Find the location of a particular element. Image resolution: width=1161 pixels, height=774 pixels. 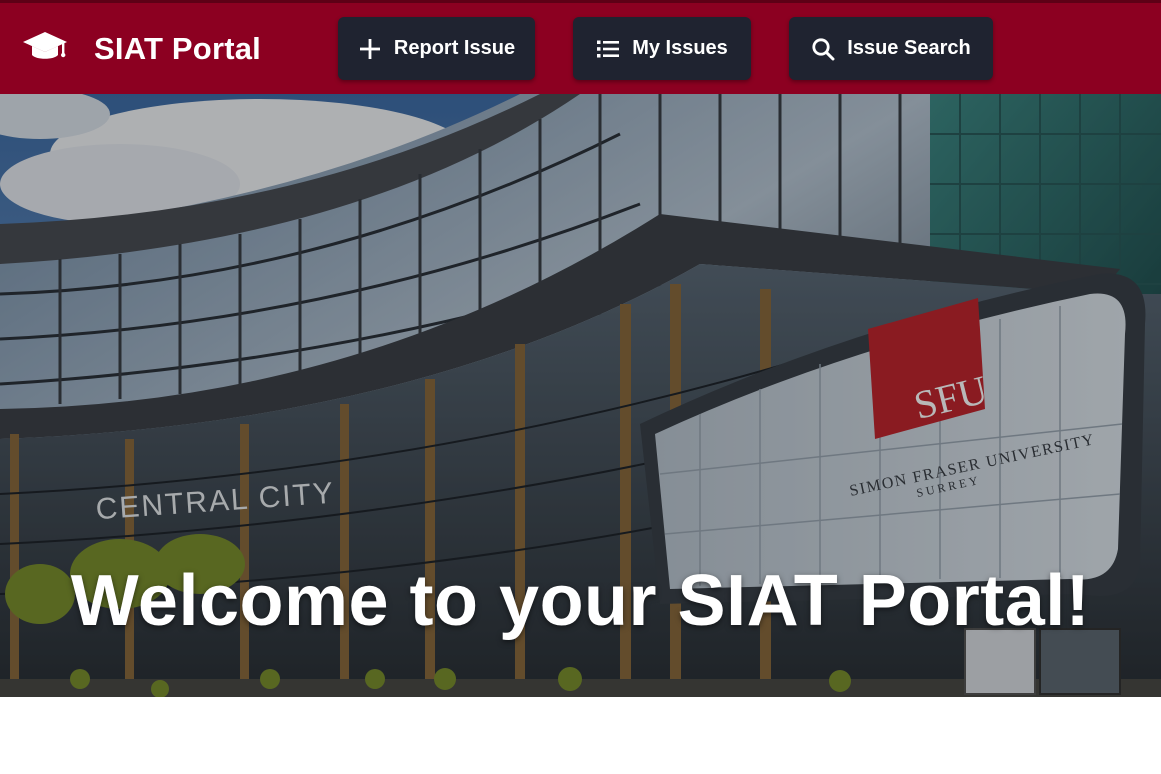

report-issue-label: Report Issue is located at coordinates (454, 48).